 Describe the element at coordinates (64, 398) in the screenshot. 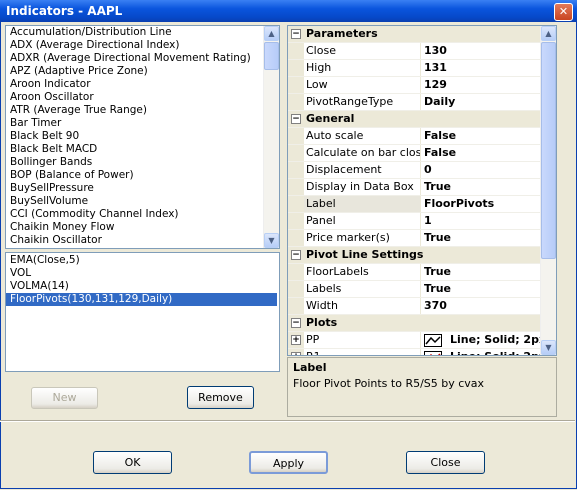

I see `new-button: New` at that location.